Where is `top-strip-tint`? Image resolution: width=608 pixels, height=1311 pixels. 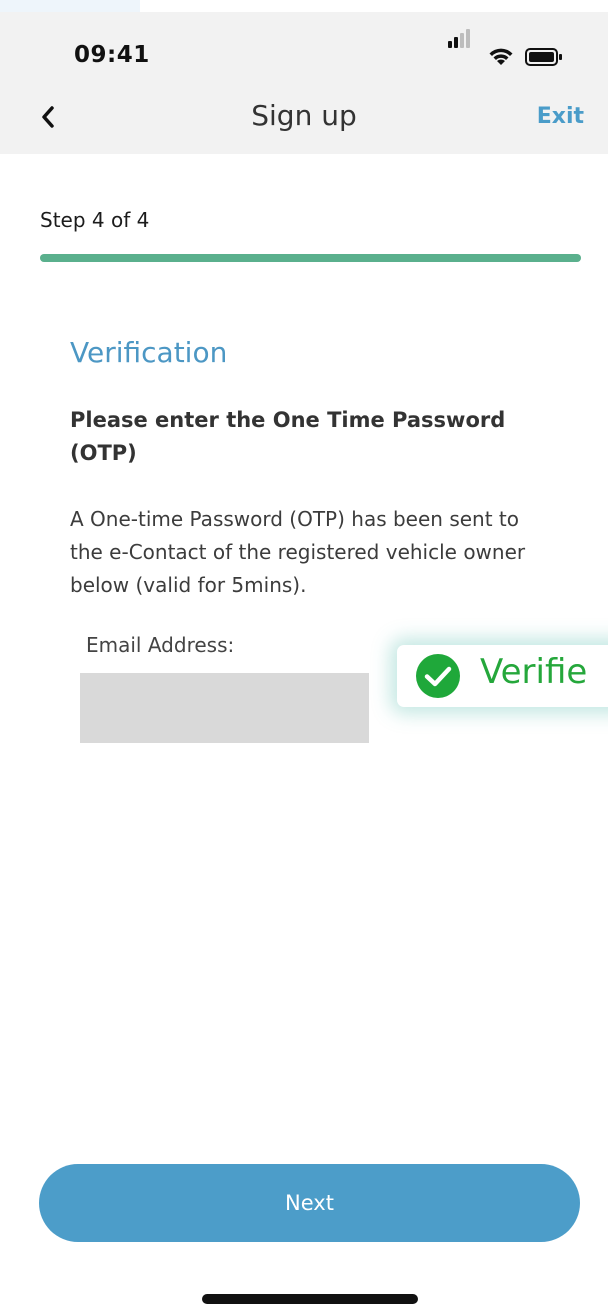 top-strip-tint is located at coordinates (70, 6).